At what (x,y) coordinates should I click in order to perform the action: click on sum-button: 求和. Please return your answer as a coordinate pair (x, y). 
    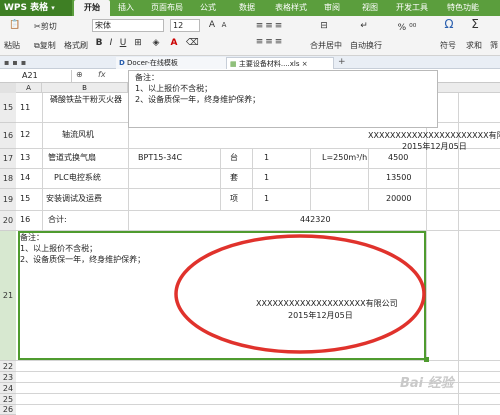
    Looking at the image, I should click on (474, 45).